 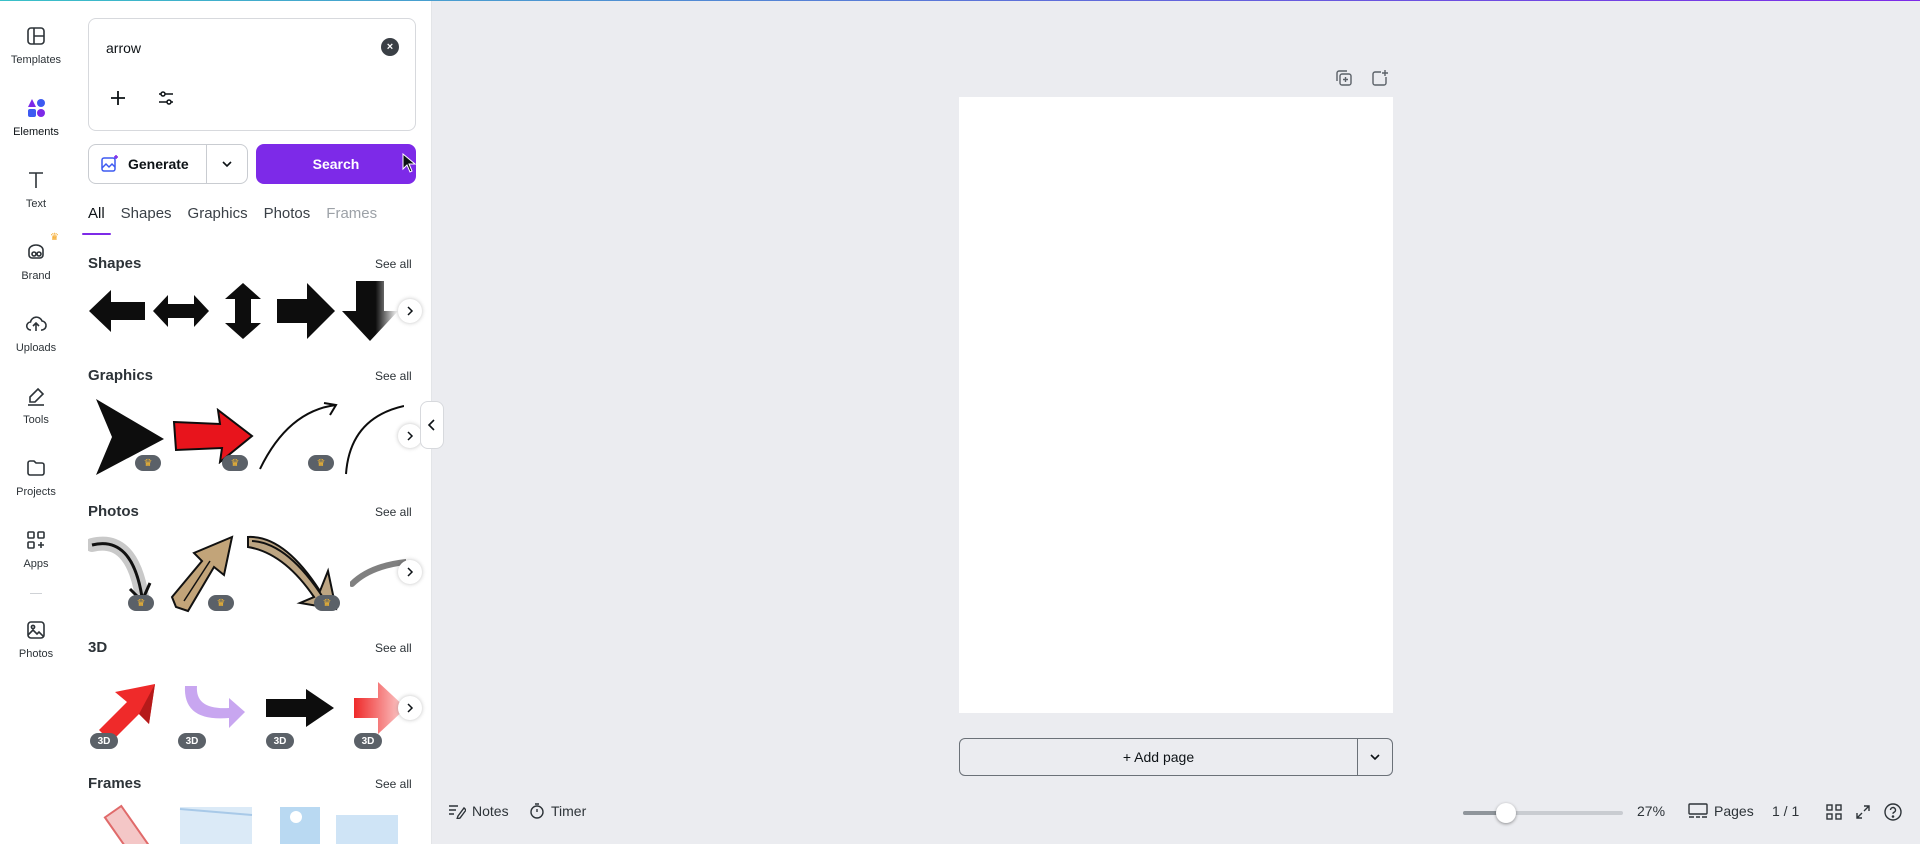 I want to click on notes-button: Notes, so click(x=478, y=811).